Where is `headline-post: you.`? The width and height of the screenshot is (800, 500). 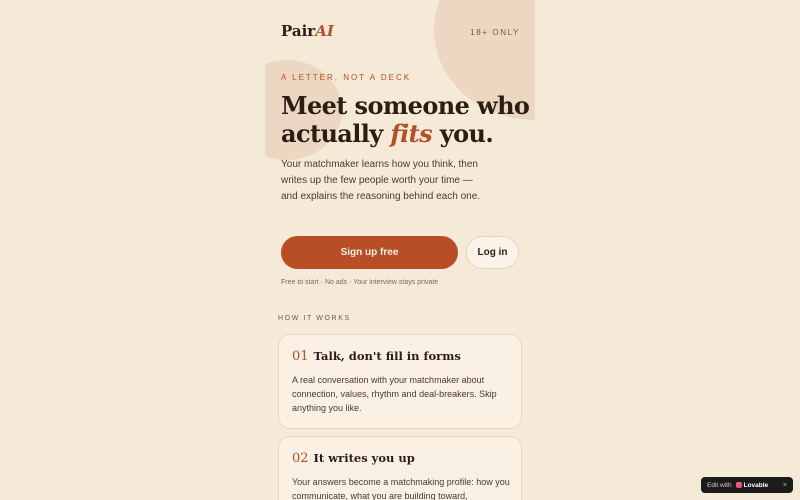
headline-post: you. is located at coordinates (463, 133).